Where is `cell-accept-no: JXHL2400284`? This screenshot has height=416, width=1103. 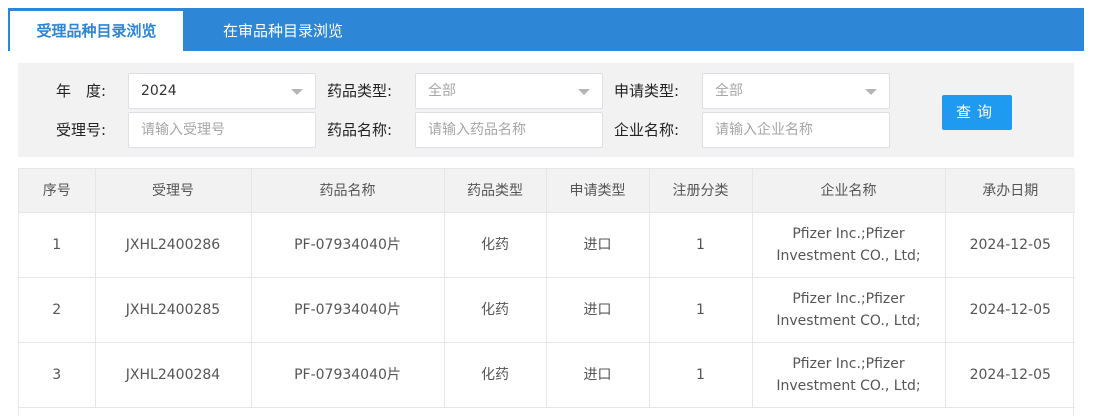
cell-accept-no: JXHL2400284 is located at coordinates (173, 375).